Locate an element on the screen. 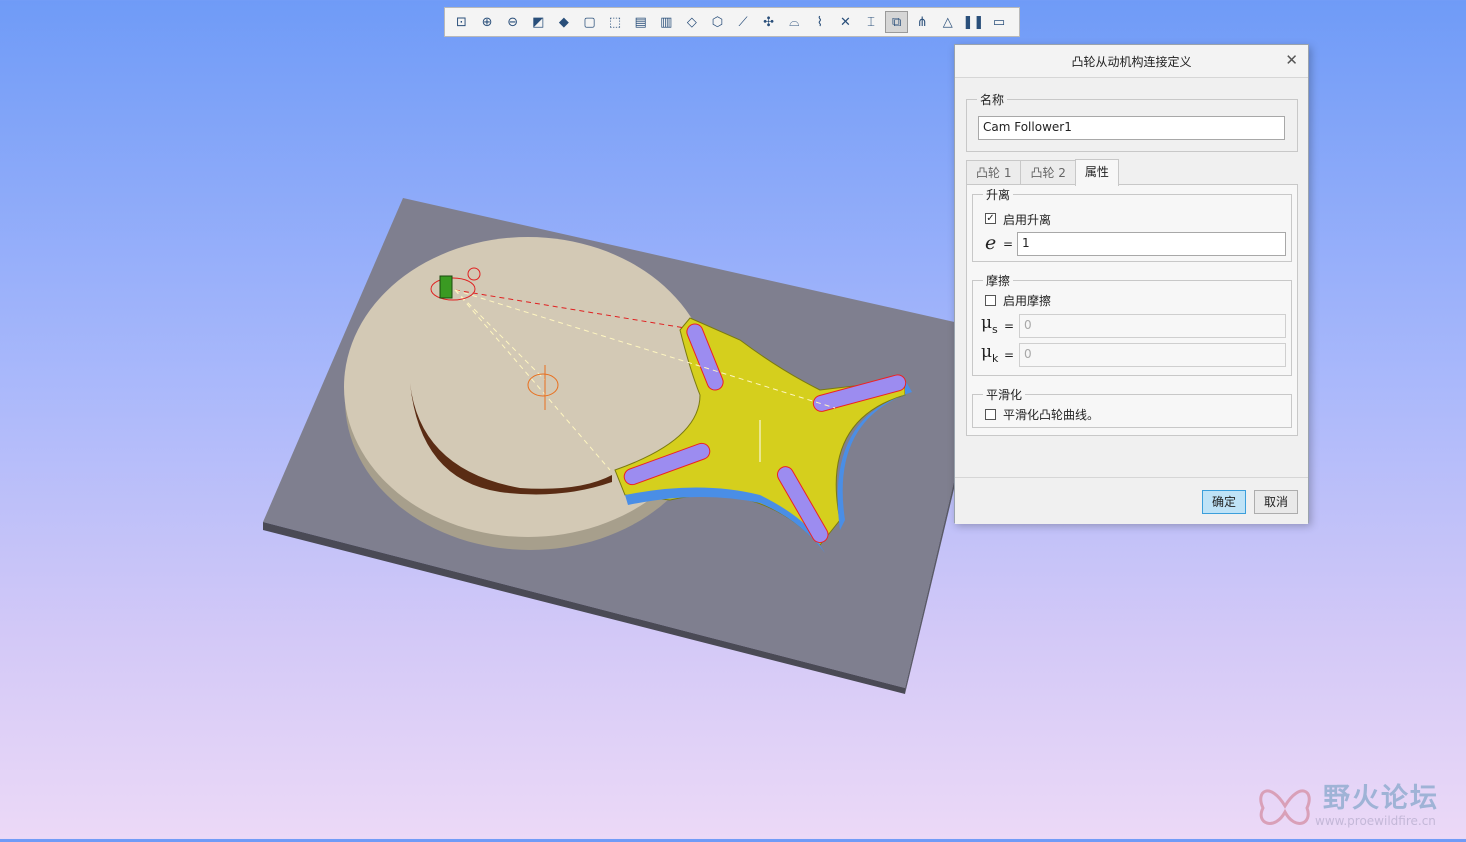  name-input: Cam Follower1 is located at coordinates (1131, 128).